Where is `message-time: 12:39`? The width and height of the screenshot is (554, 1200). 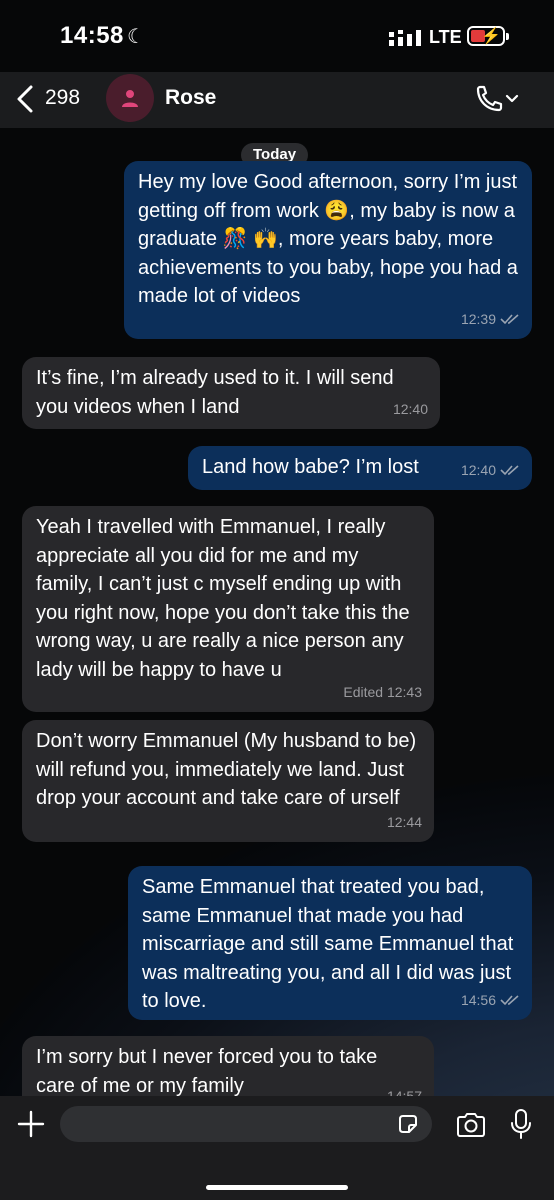 message-time: 12:39 is located at coordinates (478, 318).